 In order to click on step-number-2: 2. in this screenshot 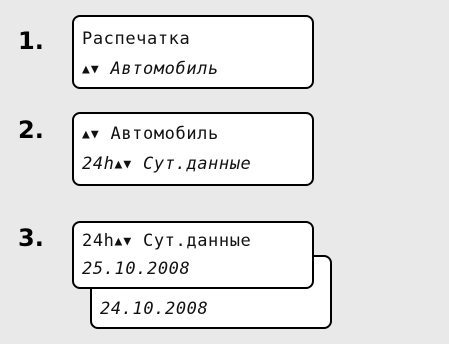, I will do `click(31, 130)`.